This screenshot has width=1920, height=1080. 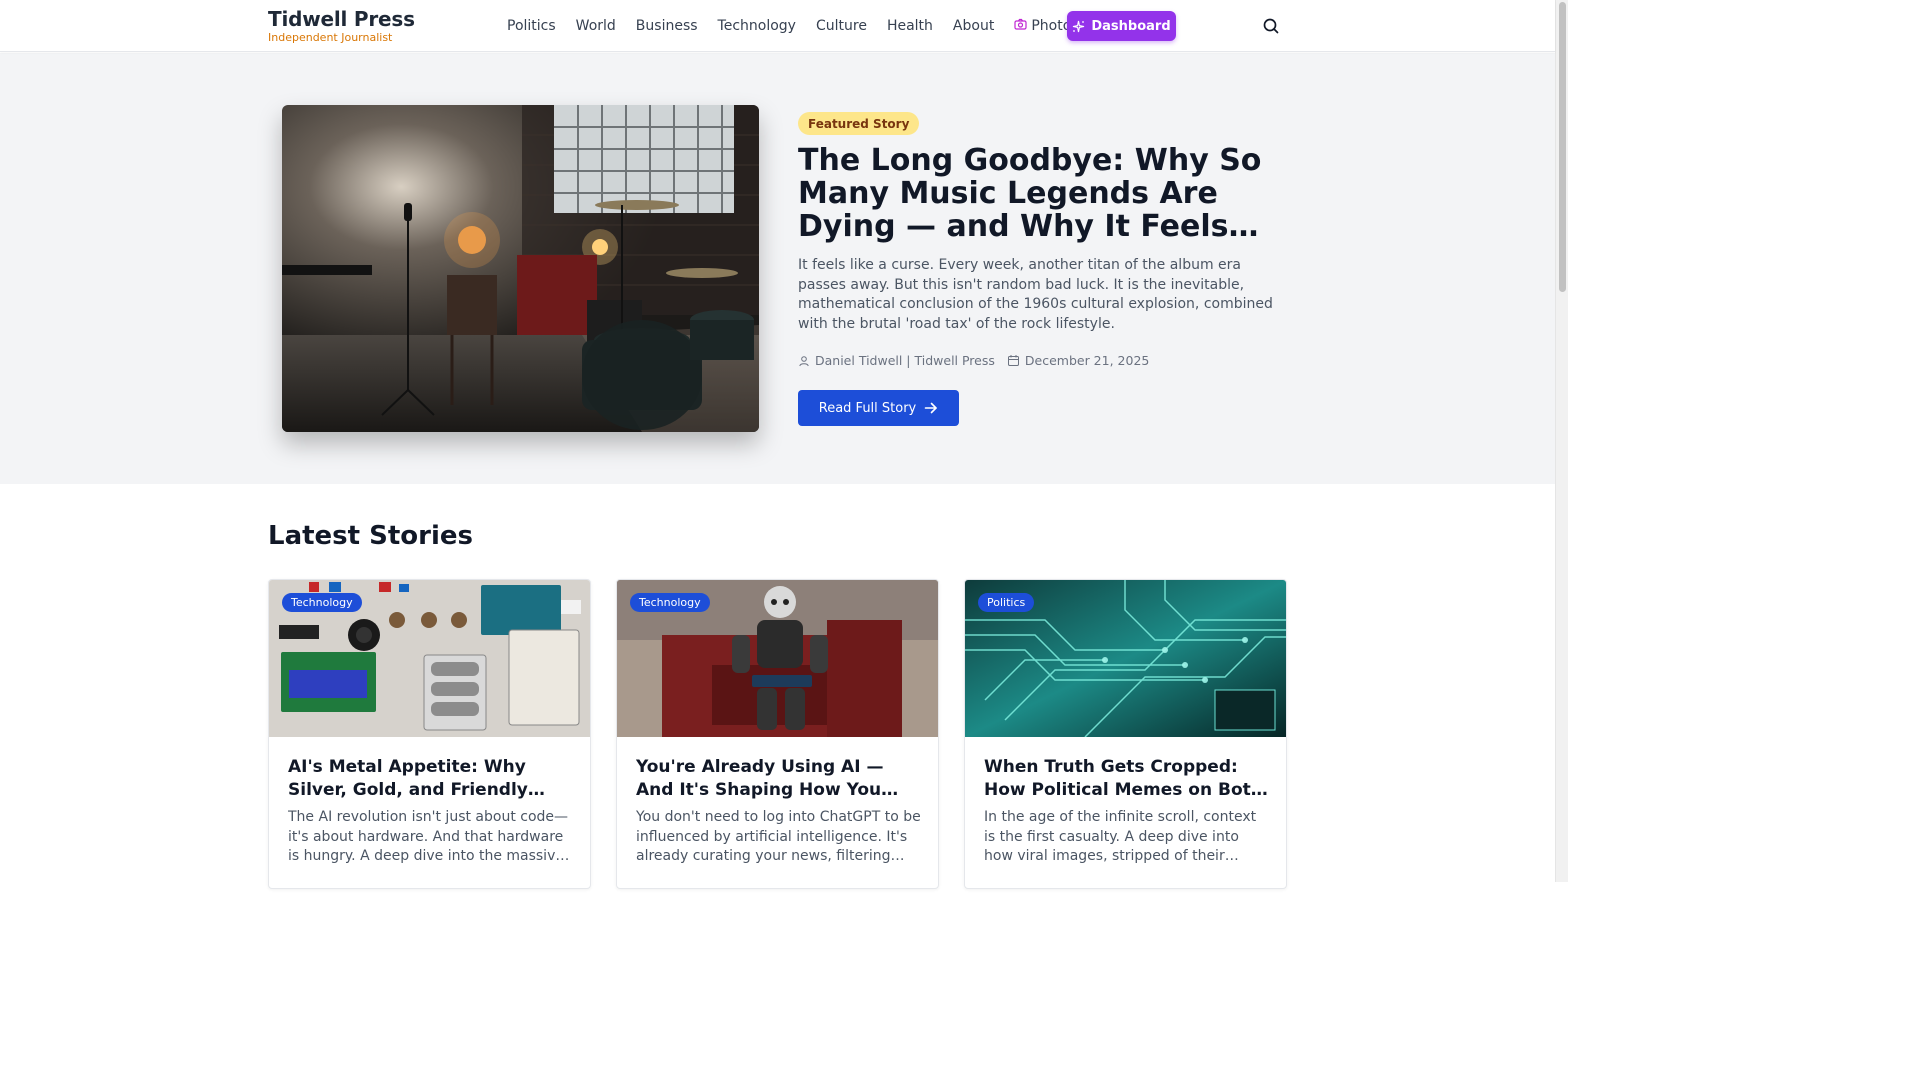 What do you see at coordinates (841, 26) in the screenshot?
I see `nav-culture: Culture` at bounding box center [841, 26].